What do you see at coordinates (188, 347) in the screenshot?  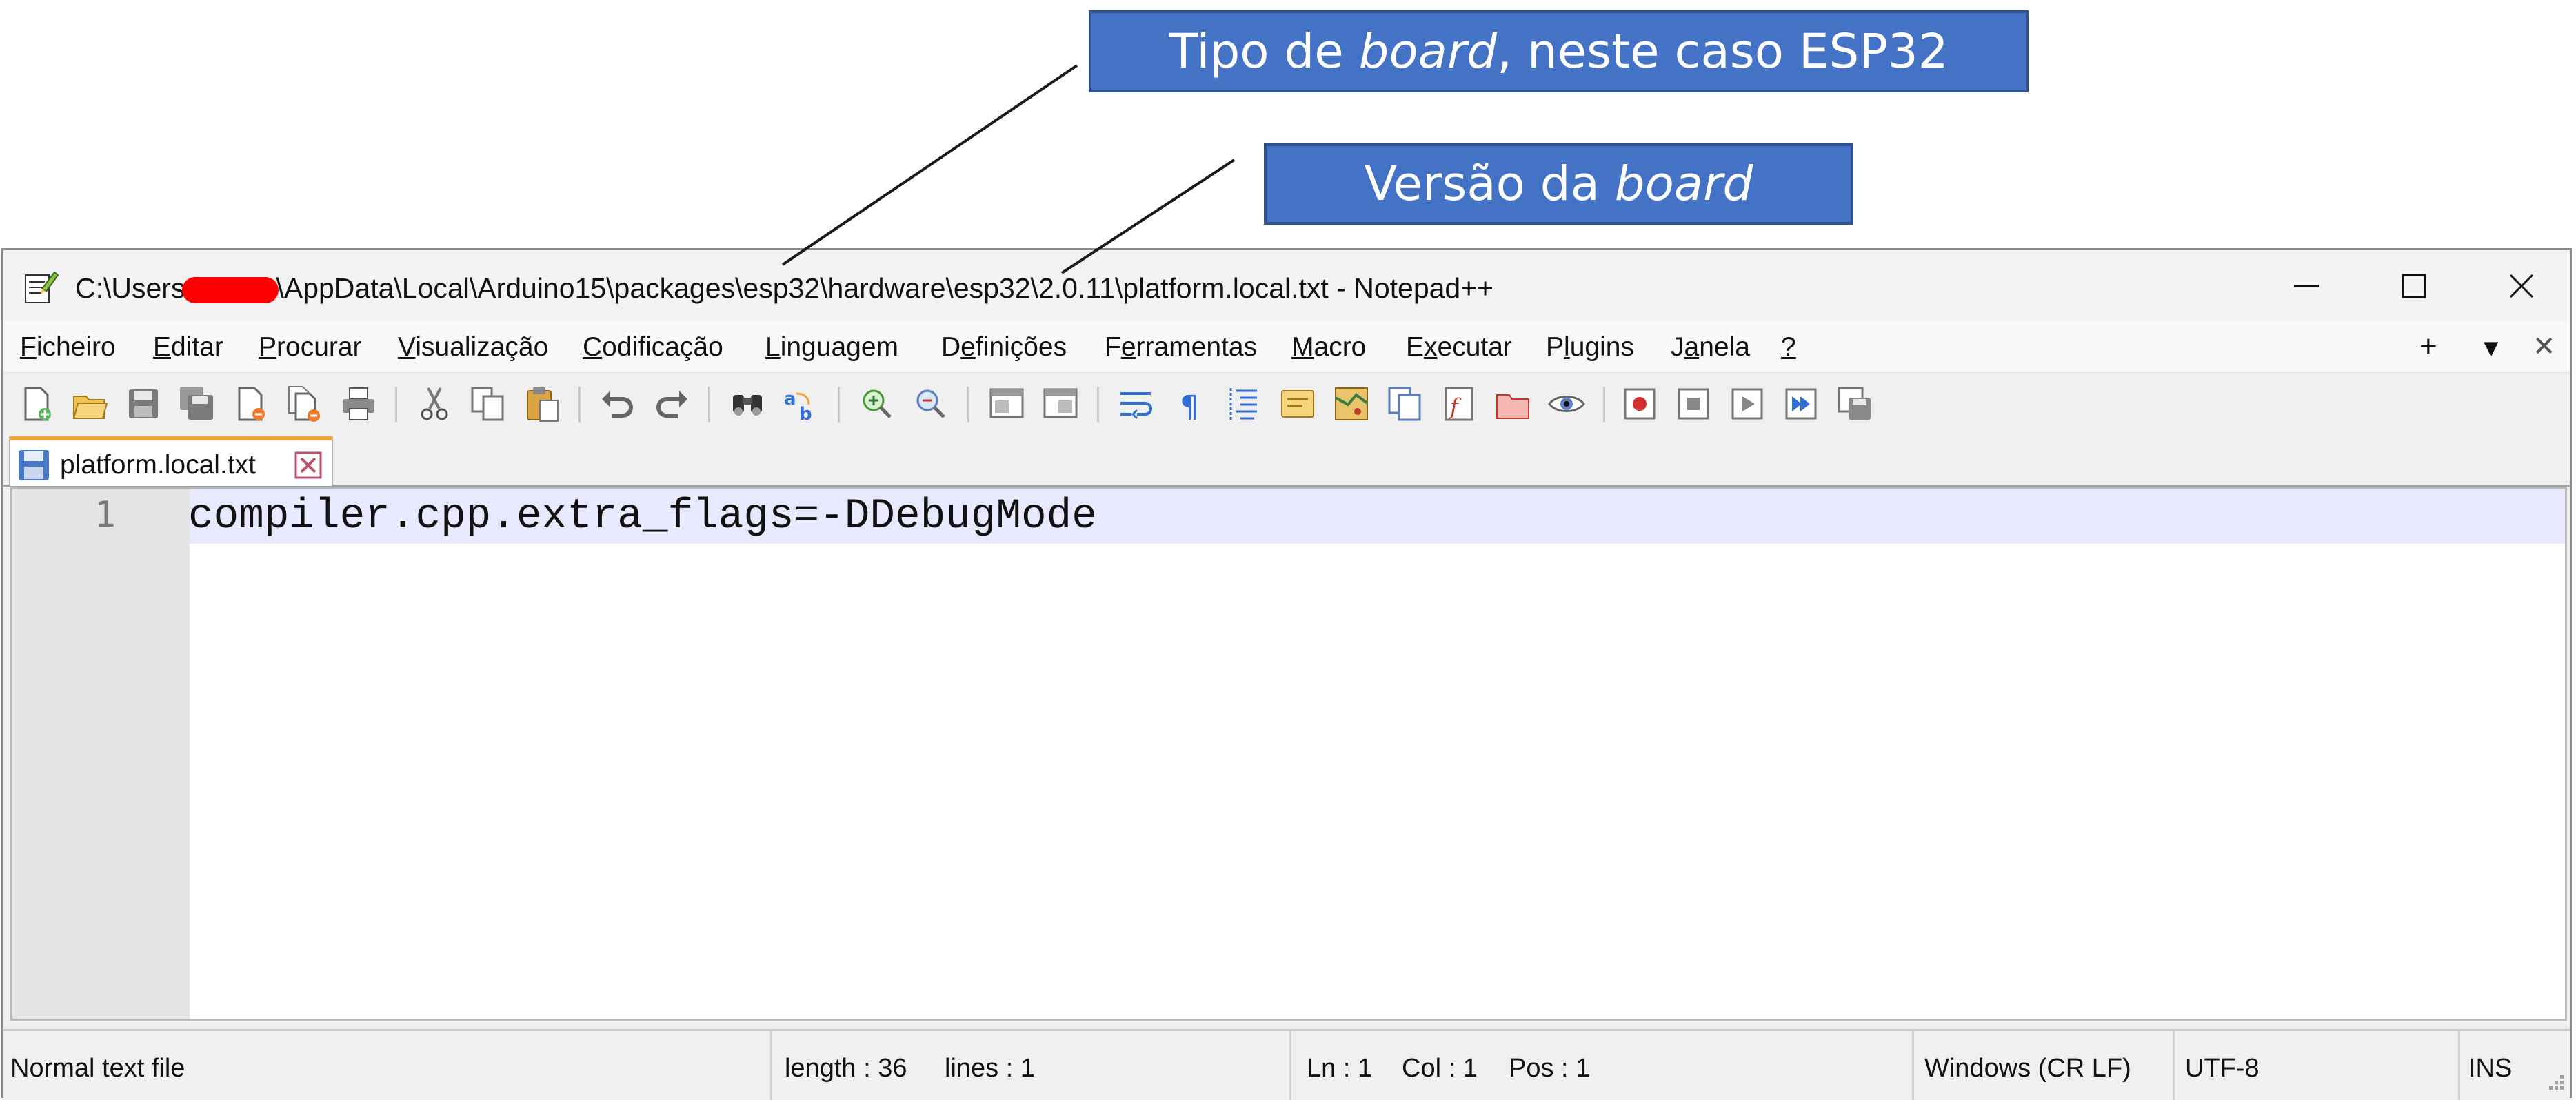 I see `menu-editar: Editar` at bounding box center [188, 347].